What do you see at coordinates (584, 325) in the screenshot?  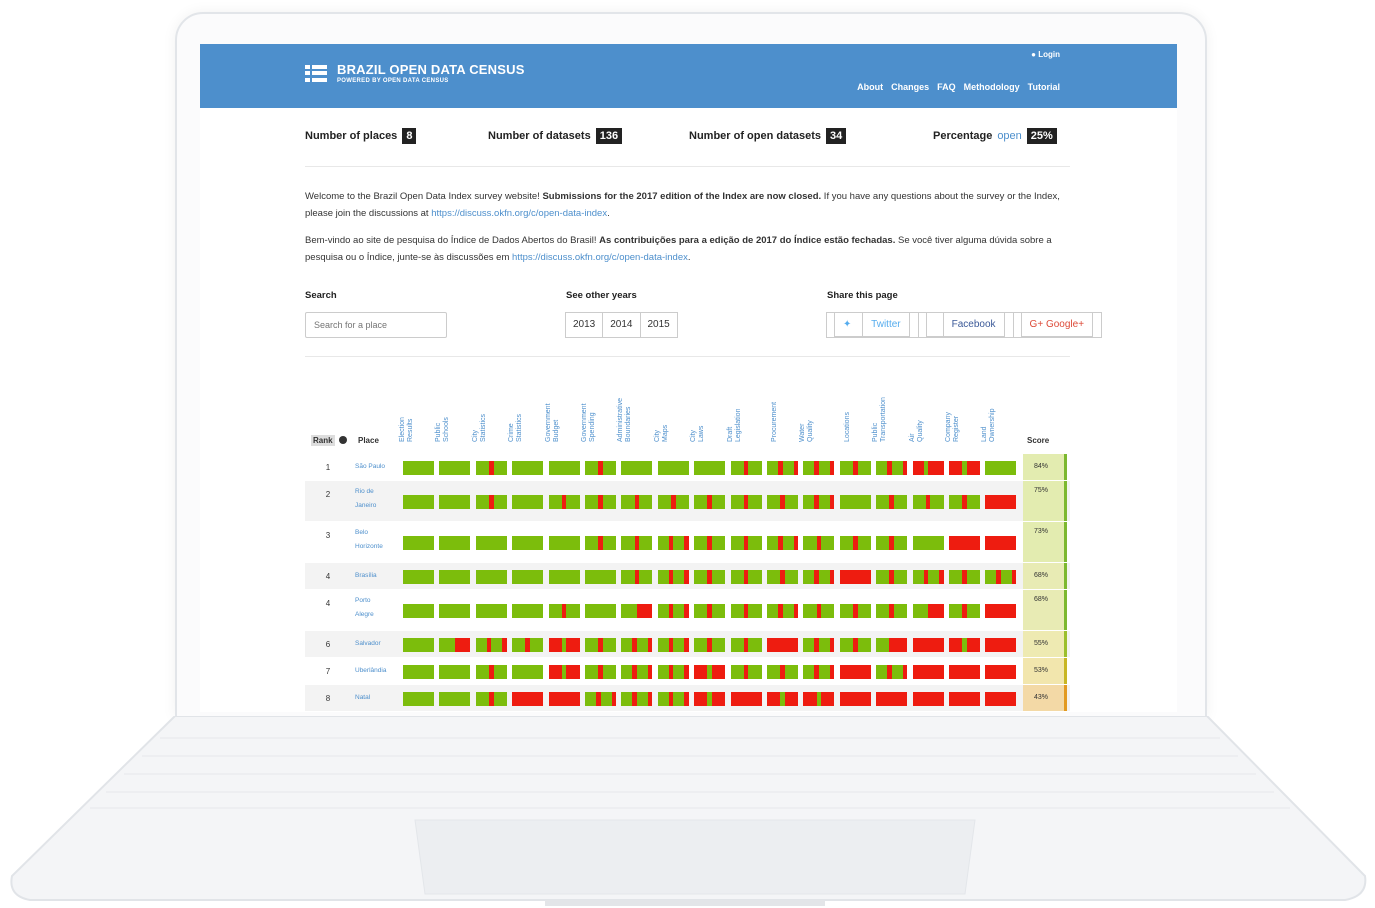 I see `year-2013-button: 2013` at bounding box center [584, 325].